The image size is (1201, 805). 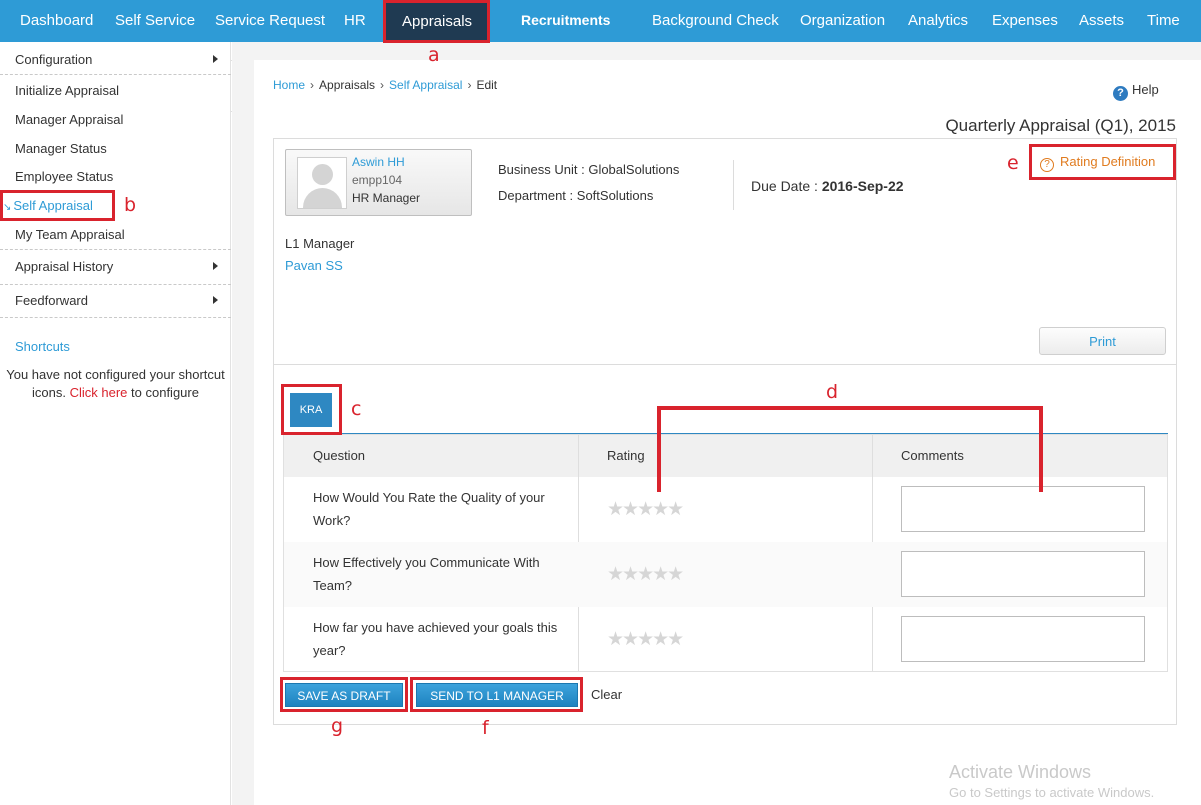 I want to click on sidebar-item-self-appraisal: ↘ Self Appraisal, so click(x=48, y=205).